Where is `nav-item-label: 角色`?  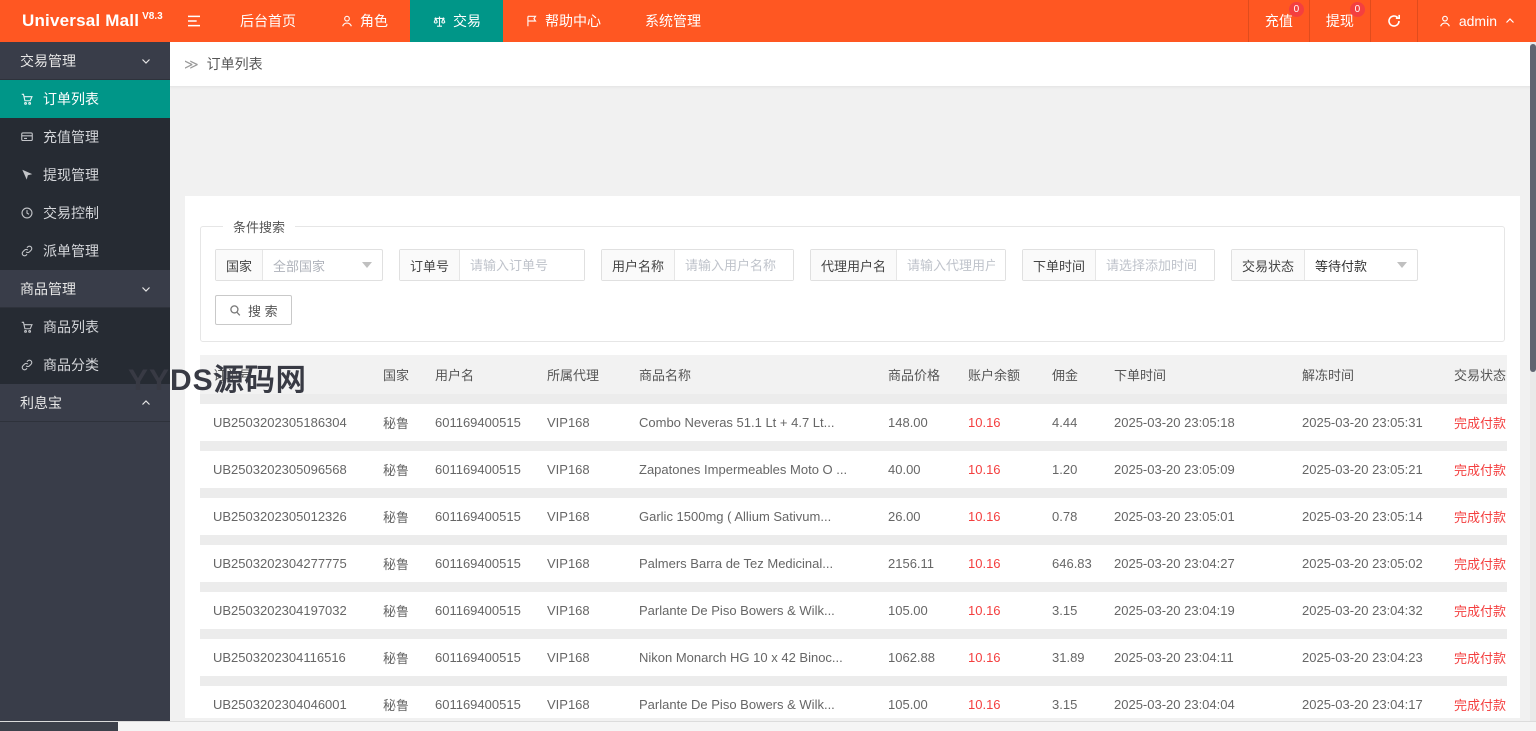 nav-item-label: 角色 is located at coordinates (374, 21).